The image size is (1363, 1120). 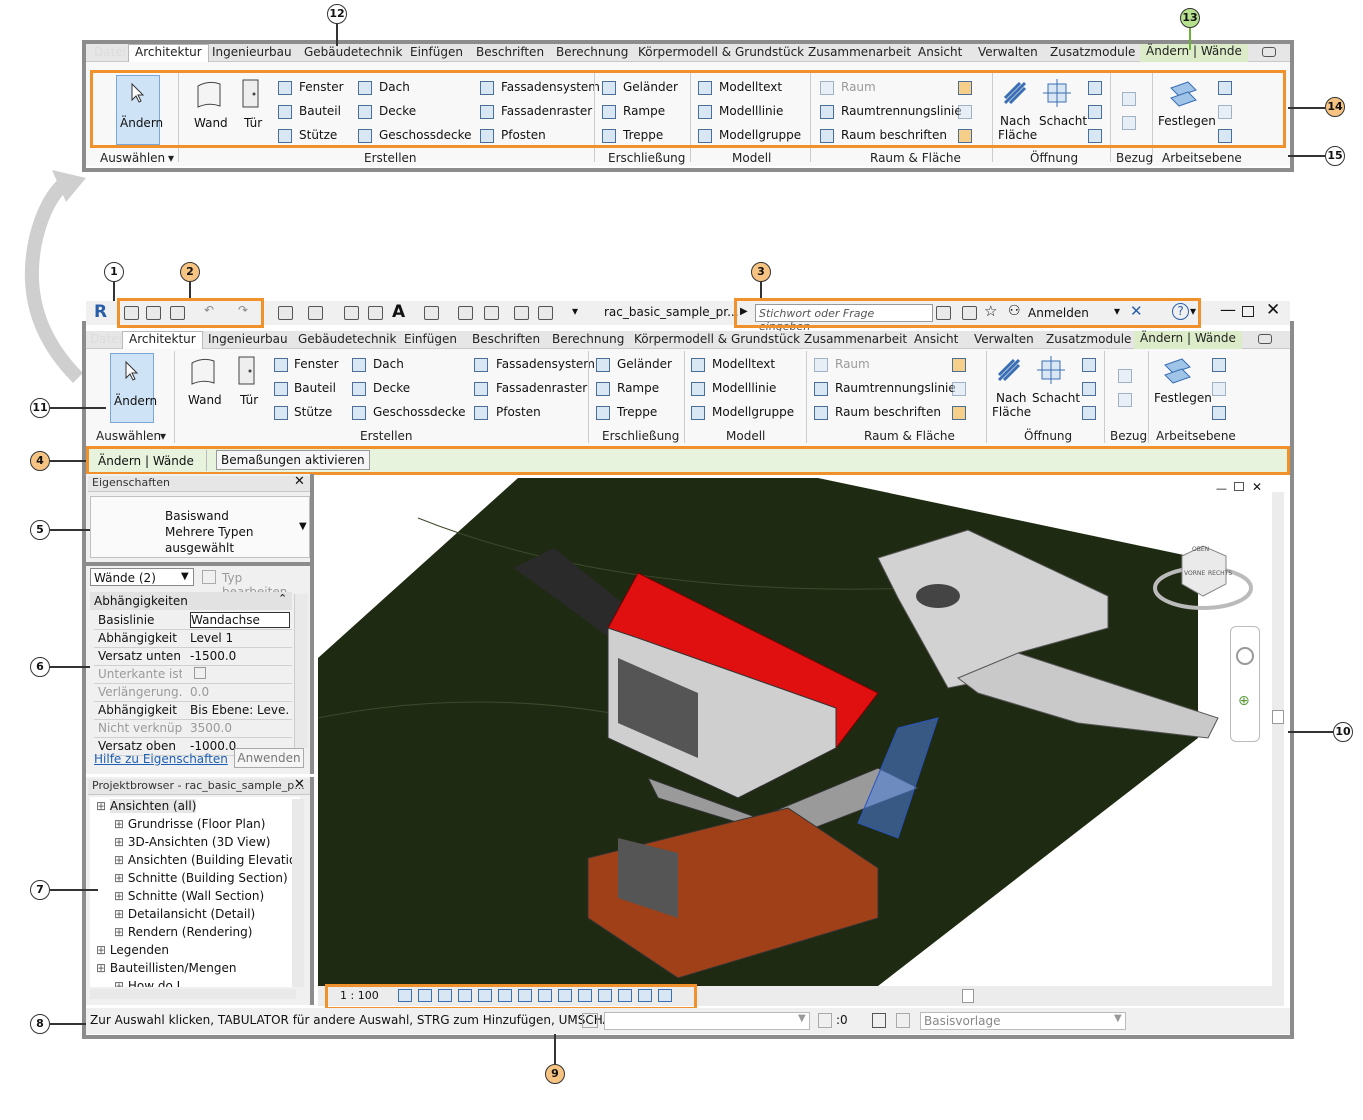 What do you see at coordinates (200, 527) in the screenshot?
I see `type-selector: Basiswand Mehrere Typen ausgewählt ▼` at bounding box center [200, 527].